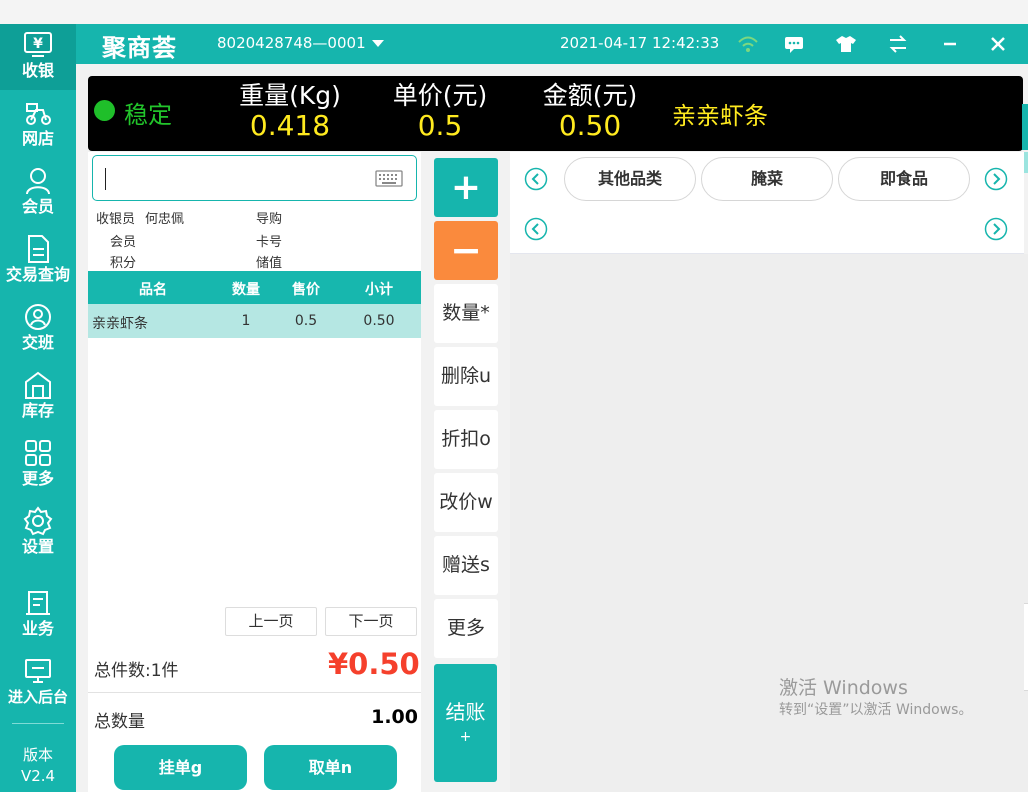 The width and height of the screenshot is (1028, 792). What do you see at coordinates (1025, 127) in the screenshot?
I see `scale-edge-marker` at bounding box center [1025, 127].